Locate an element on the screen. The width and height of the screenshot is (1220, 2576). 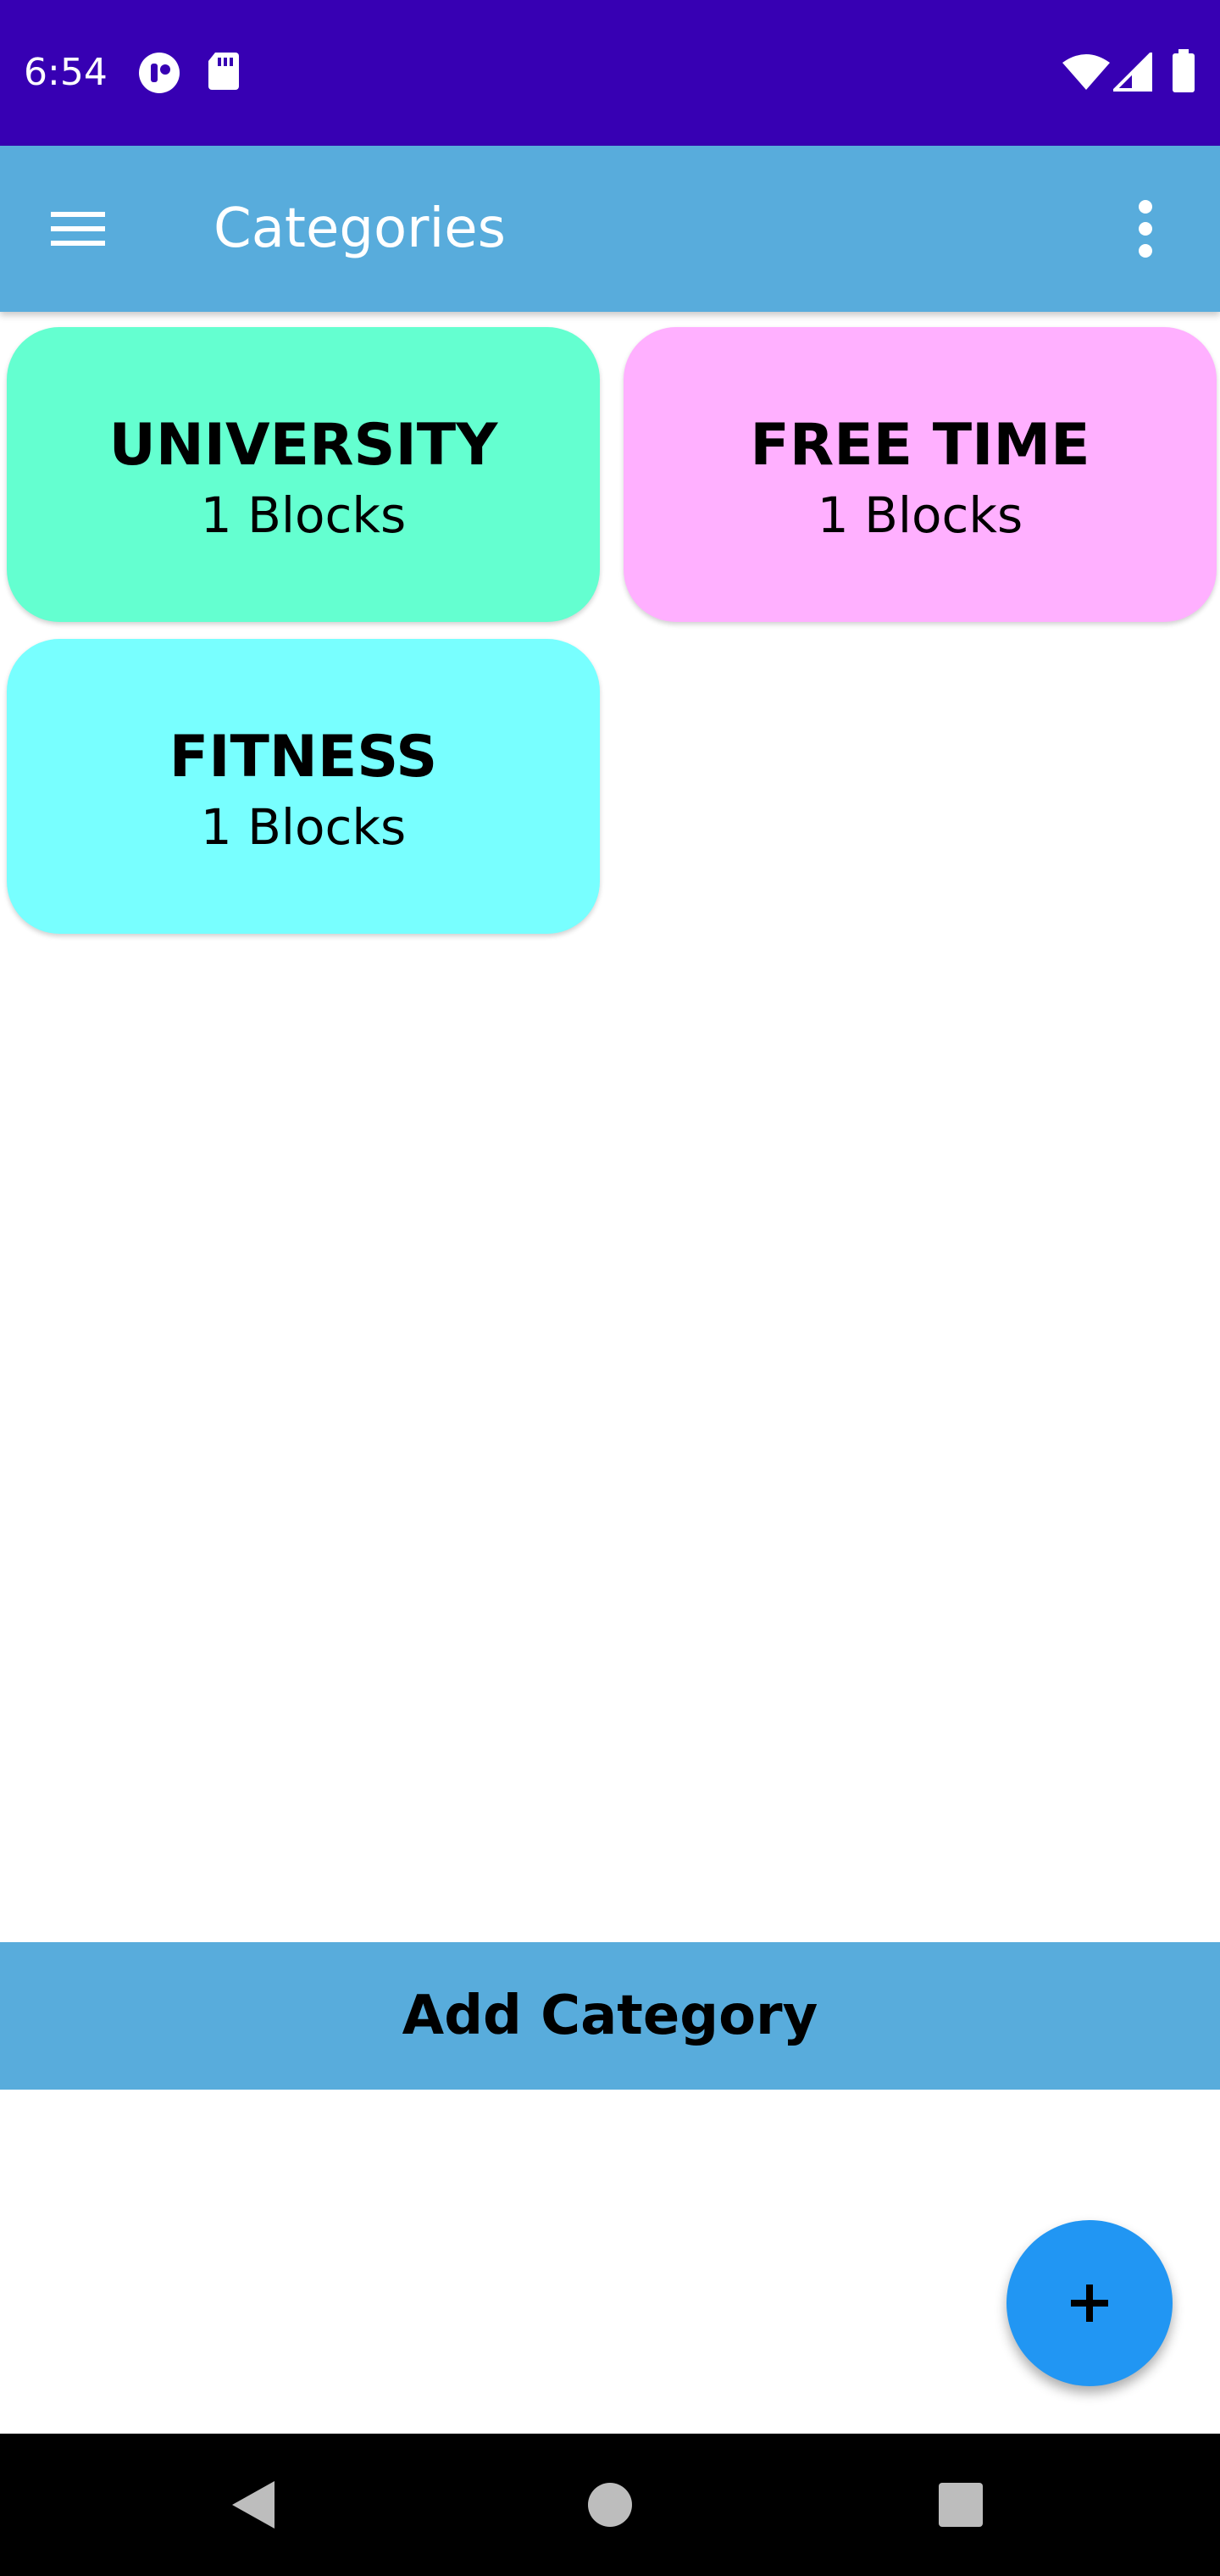
category-card-fitness: FITNESS 1 Blocks is located at coordinates (303, 786).